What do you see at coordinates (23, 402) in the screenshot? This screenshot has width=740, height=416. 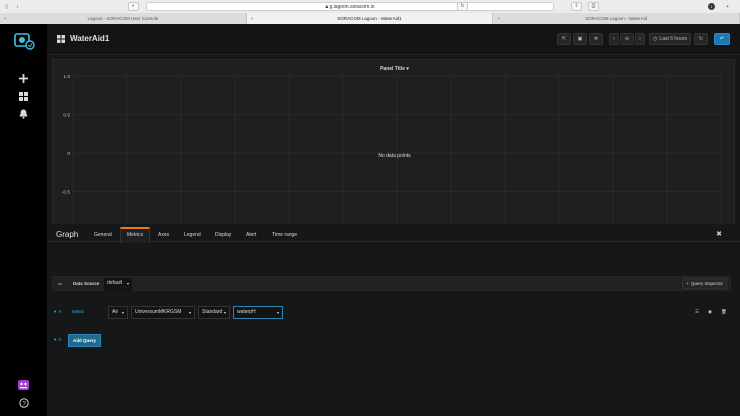 I see `help-icon: ?` at bounding box center [23, 402].